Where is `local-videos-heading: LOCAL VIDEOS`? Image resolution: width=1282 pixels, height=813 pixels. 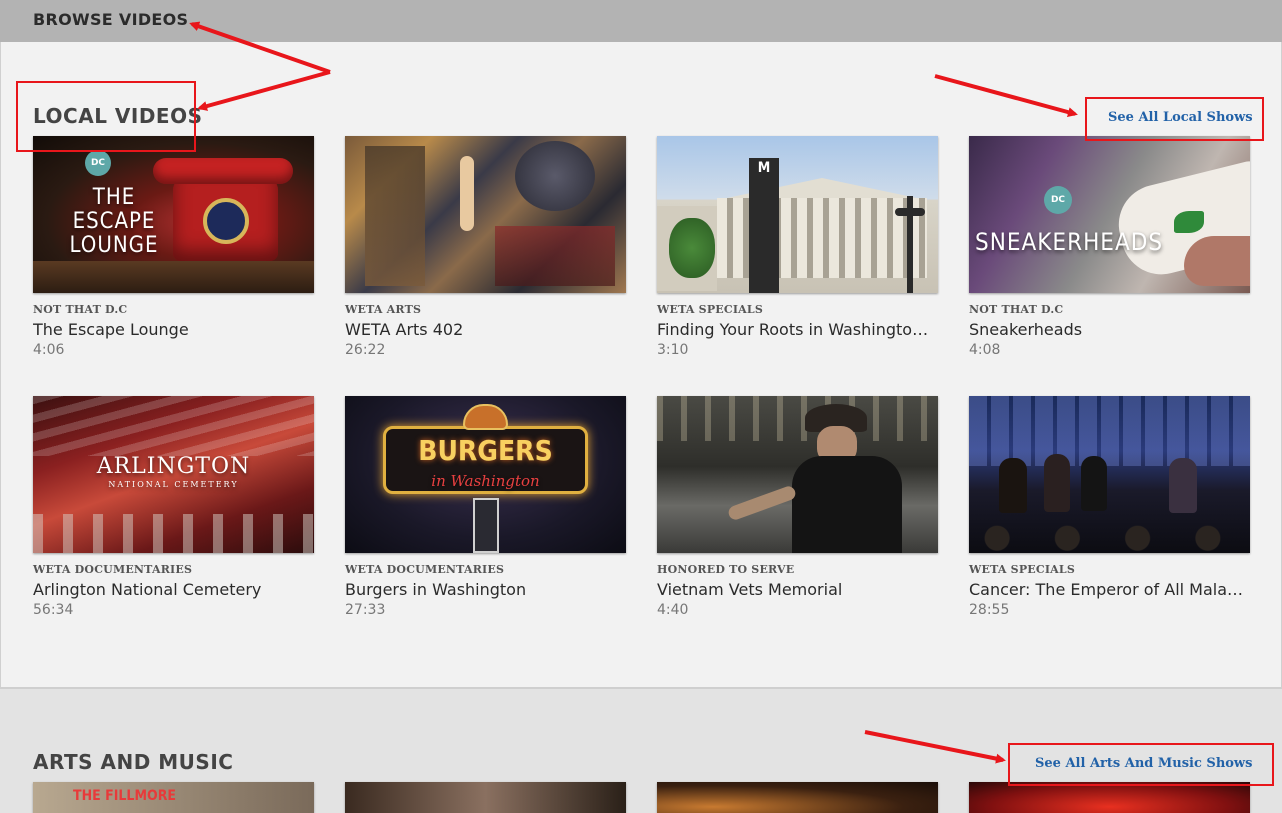 local-videos-heading: LOCAL VIDEOS is located at coordinates (118, 116).